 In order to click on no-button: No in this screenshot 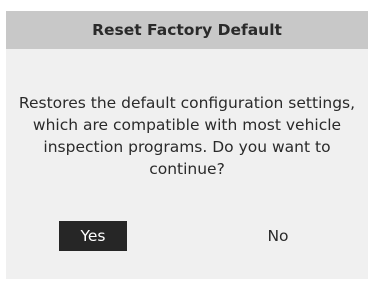, I will do `click(278, 236)`.